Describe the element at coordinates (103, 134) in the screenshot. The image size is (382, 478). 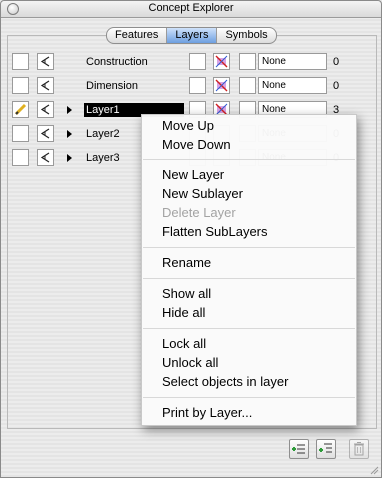
I see `layer-name: Layer2` at that location.